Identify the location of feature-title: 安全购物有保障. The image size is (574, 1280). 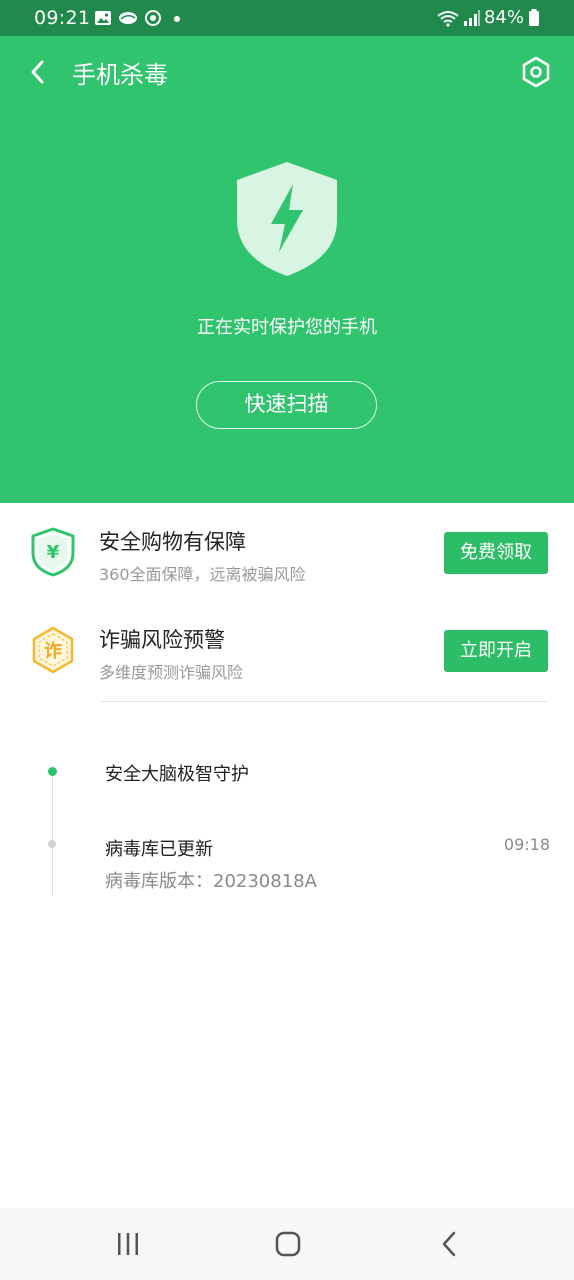
(172, 542).